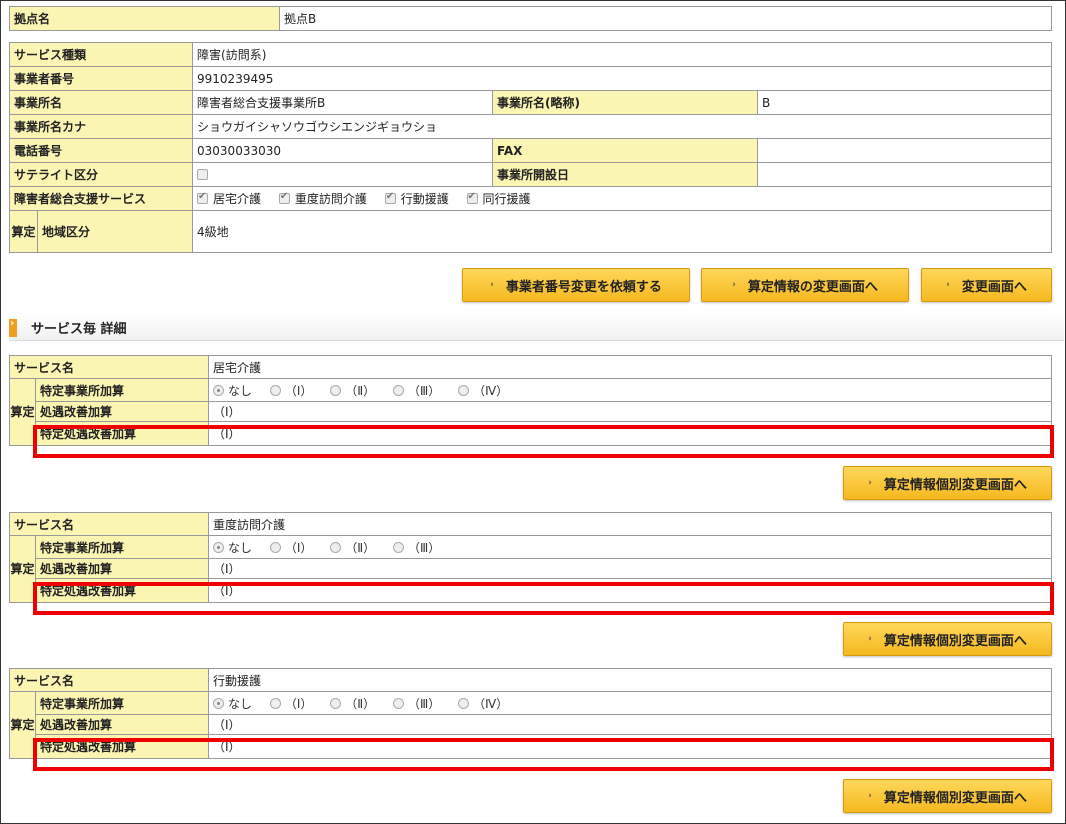  I want to click on satellite-checkbox, so click(203, 174).